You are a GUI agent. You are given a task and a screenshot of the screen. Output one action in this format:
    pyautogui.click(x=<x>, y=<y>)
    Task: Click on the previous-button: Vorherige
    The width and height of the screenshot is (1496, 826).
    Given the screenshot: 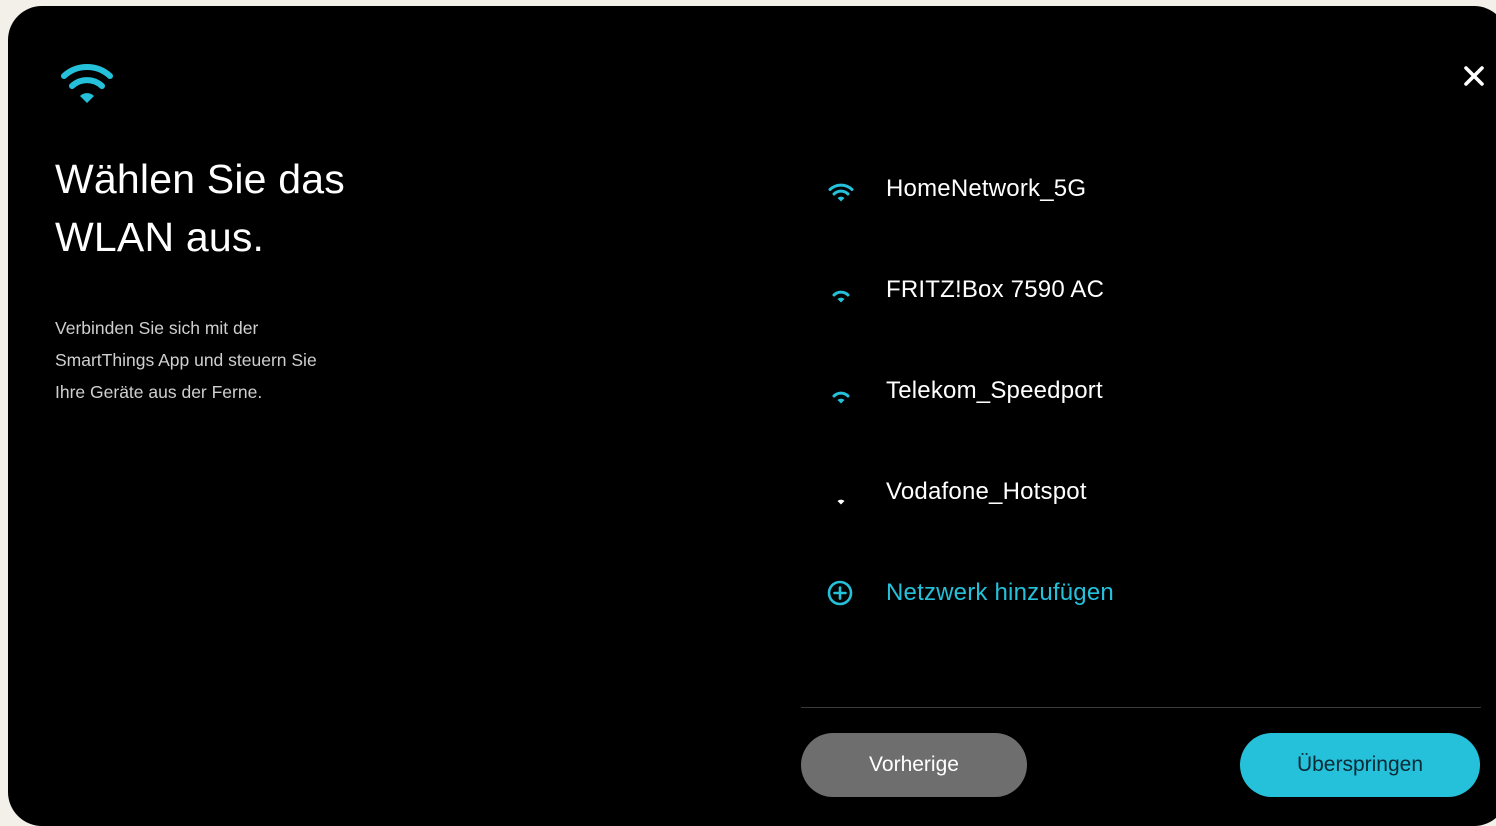 What is the action you would take?
    pyautogui.click(x=914, y=765)
    